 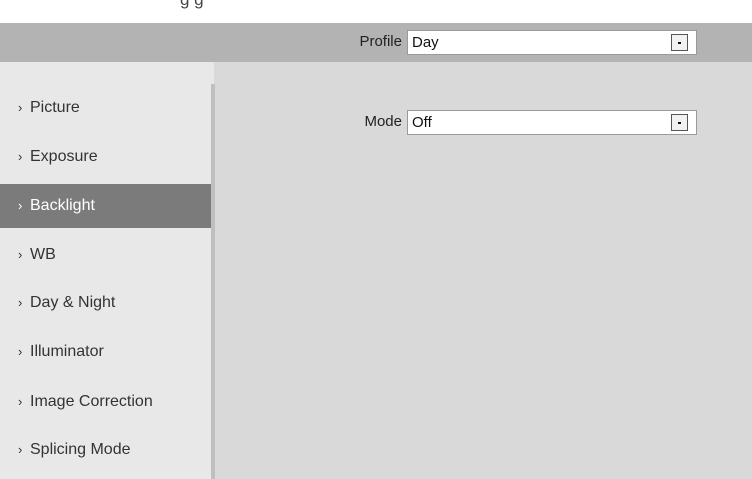 What do you see at coordinates (376, 11) in the screenshot?
I see `top-header-strip: g g` at bounding box center [376, 11].